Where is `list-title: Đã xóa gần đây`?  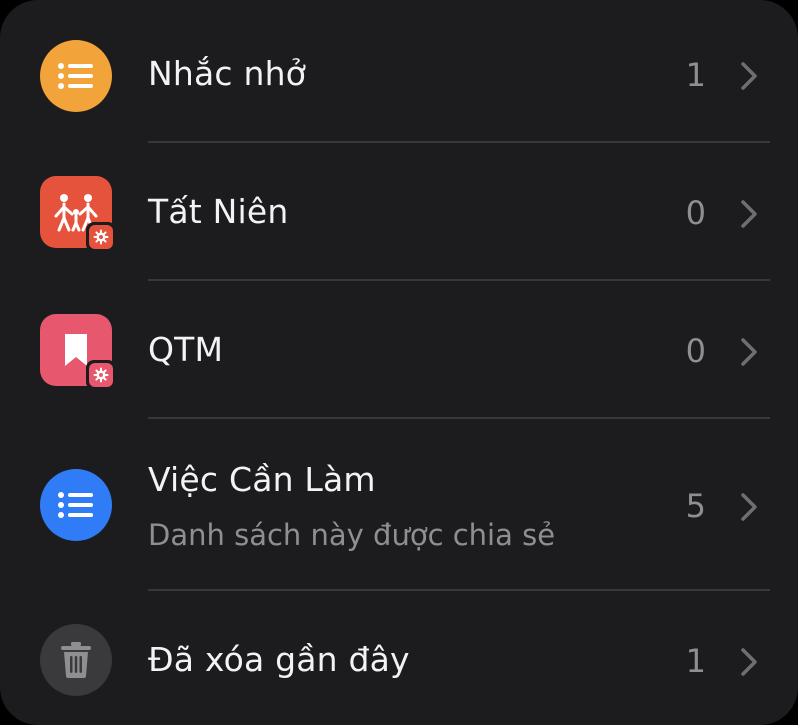 list-title: Đã xóa gần đây is located at coordinates (279, 659).